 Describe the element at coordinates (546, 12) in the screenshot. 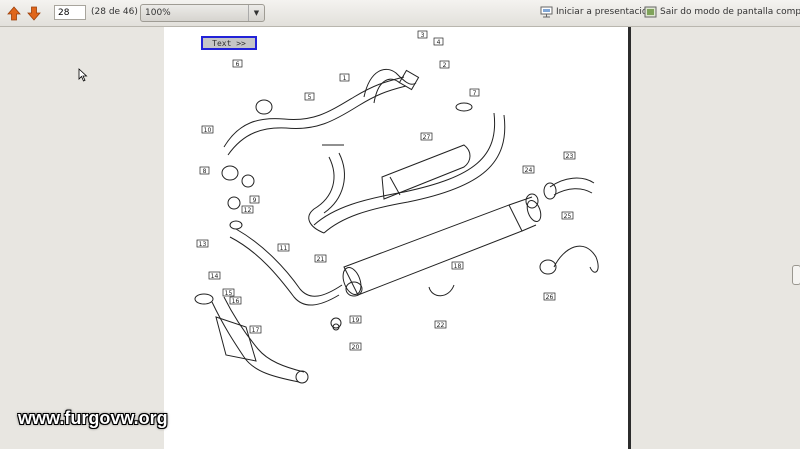

I see `presentation-icon` at that location.